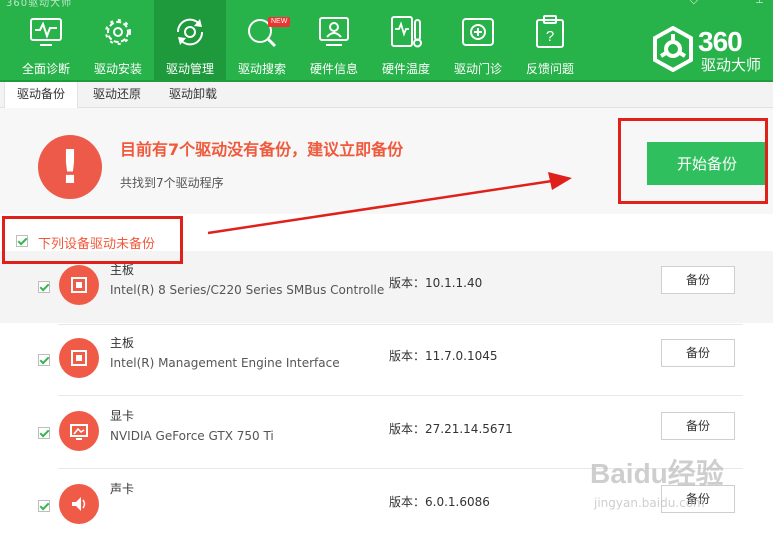 Image resolution: width=773 pixels, height=537 pixels. What do you see at coordinates (649, 503) in the screenshot?
I see `watermark-url: jingyan.baidu.com` at bounding box center [649, 503].